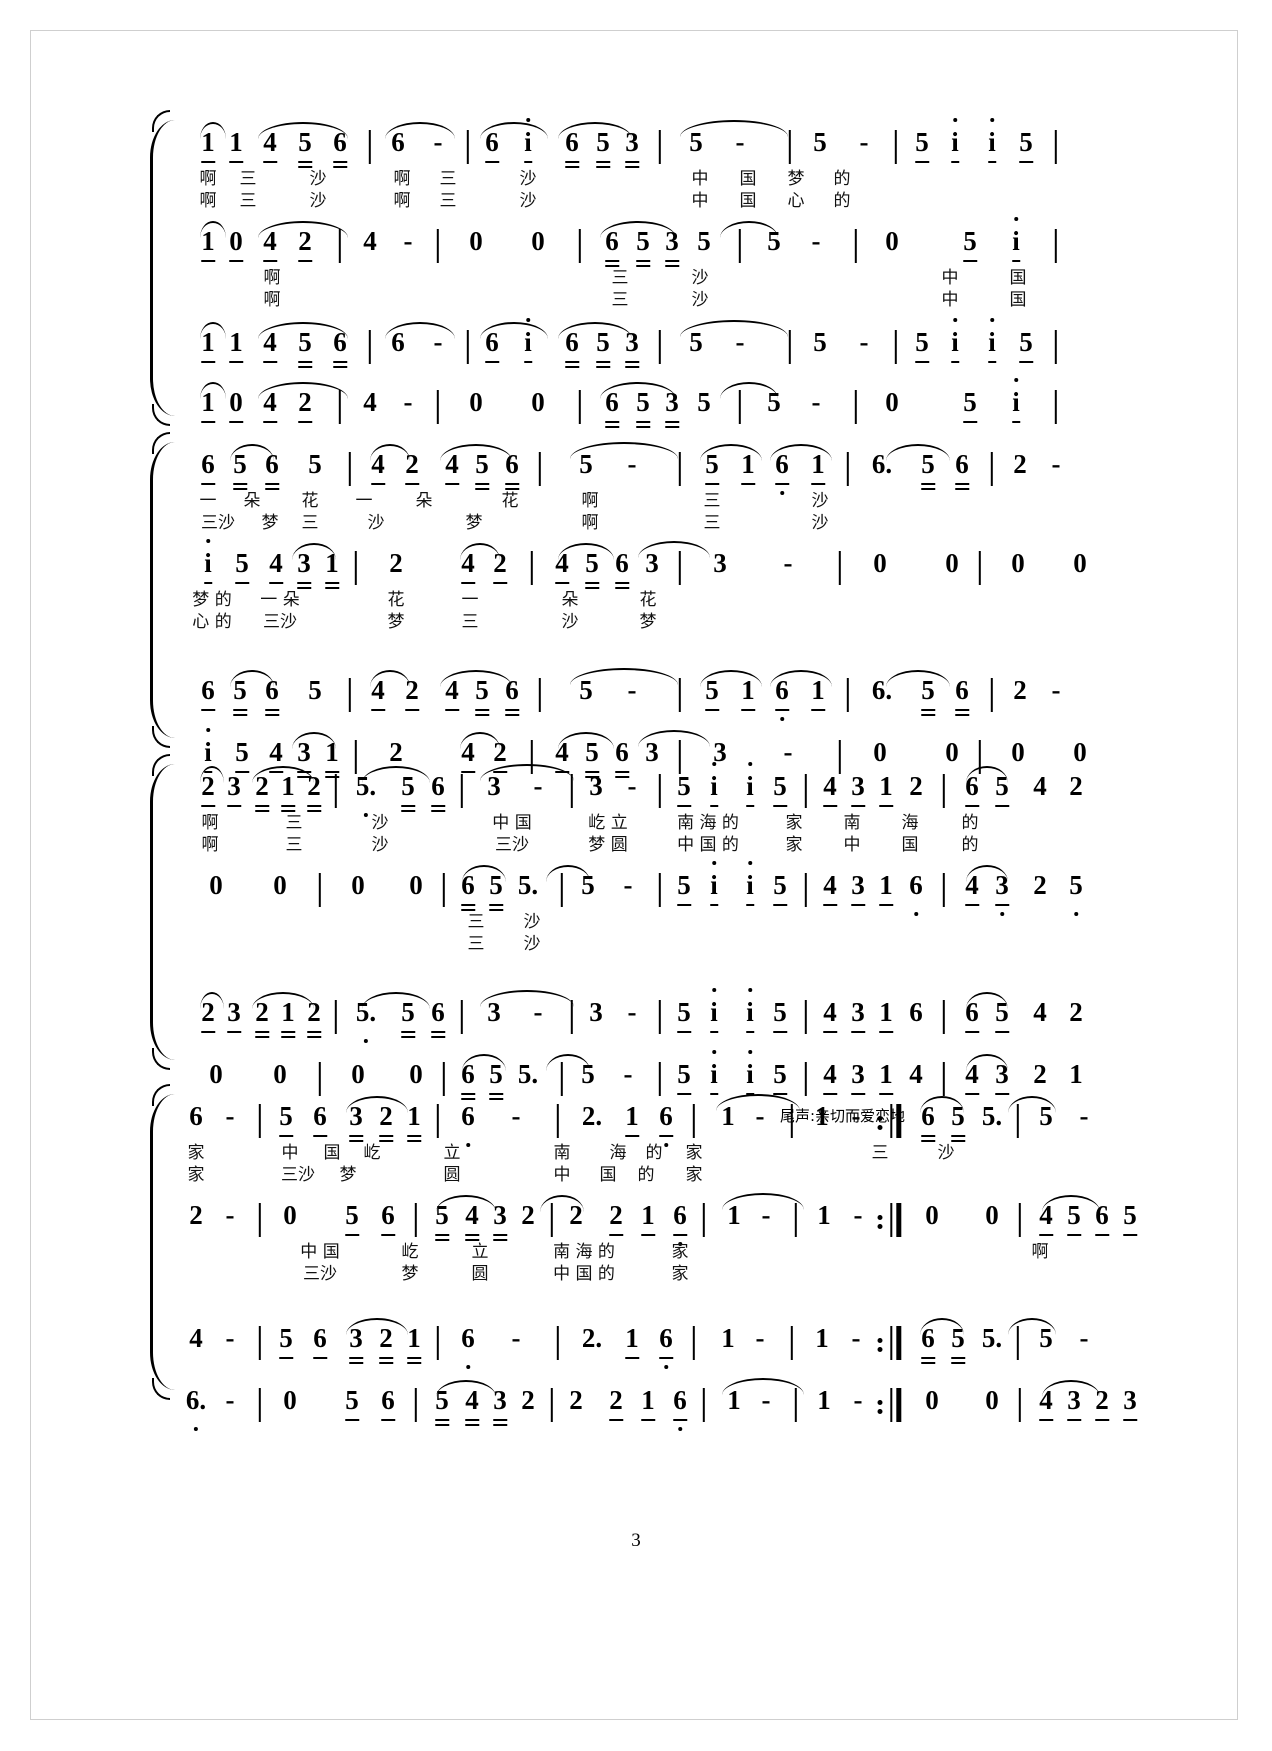 The image size is (1272, 1751). What do you see at coordinates (636, 1540) in the screenshot?
I see `page-number: 3` at bounding box center [636, 1540].